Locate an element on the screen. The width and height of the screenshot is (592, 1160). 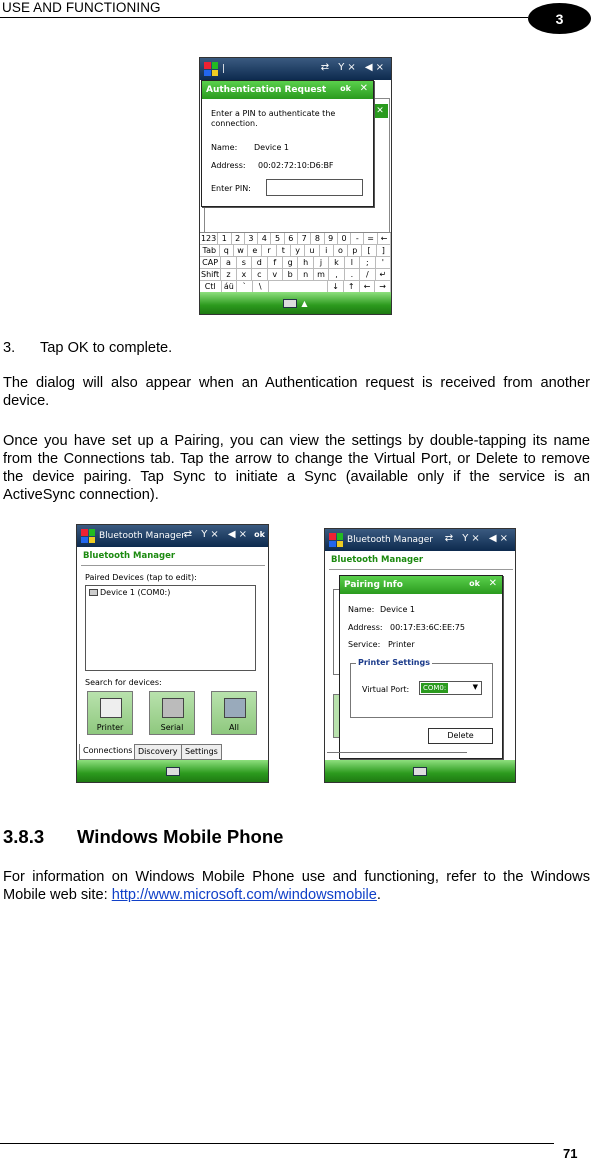
keyboard-key: Shift is located at coordinates (211, 274).